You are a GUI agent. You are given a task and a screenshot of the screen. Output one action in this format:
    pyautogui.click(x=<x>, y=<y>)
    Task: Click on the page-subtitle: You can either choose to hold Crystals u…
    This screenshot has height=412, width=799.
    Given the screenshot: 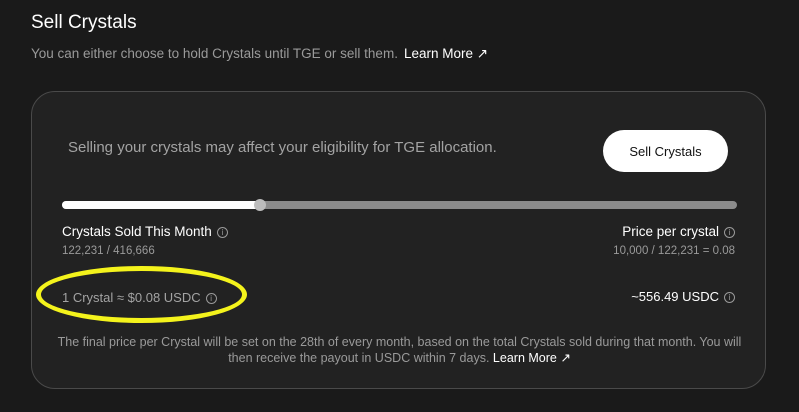 What is the action you would take?
    pyautogui.click(x=259, y=54)
    